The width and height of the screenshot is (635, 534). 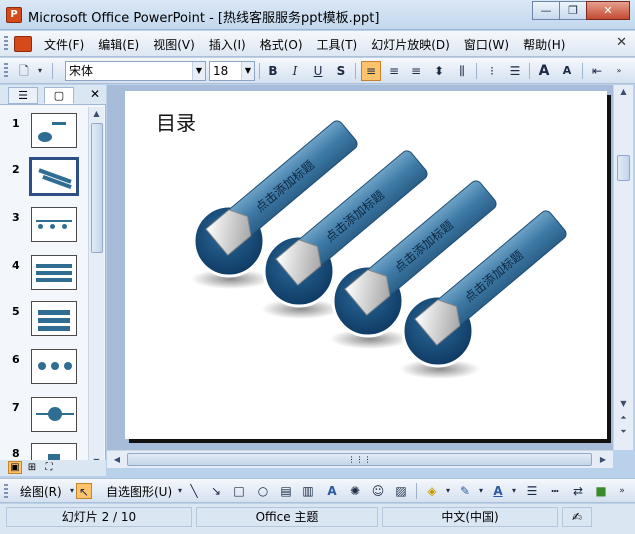 What do you see at coordinates (174, 44) in the screenshot?
I see `menu-view: 视图(V)` at bounding box center [174, 44].